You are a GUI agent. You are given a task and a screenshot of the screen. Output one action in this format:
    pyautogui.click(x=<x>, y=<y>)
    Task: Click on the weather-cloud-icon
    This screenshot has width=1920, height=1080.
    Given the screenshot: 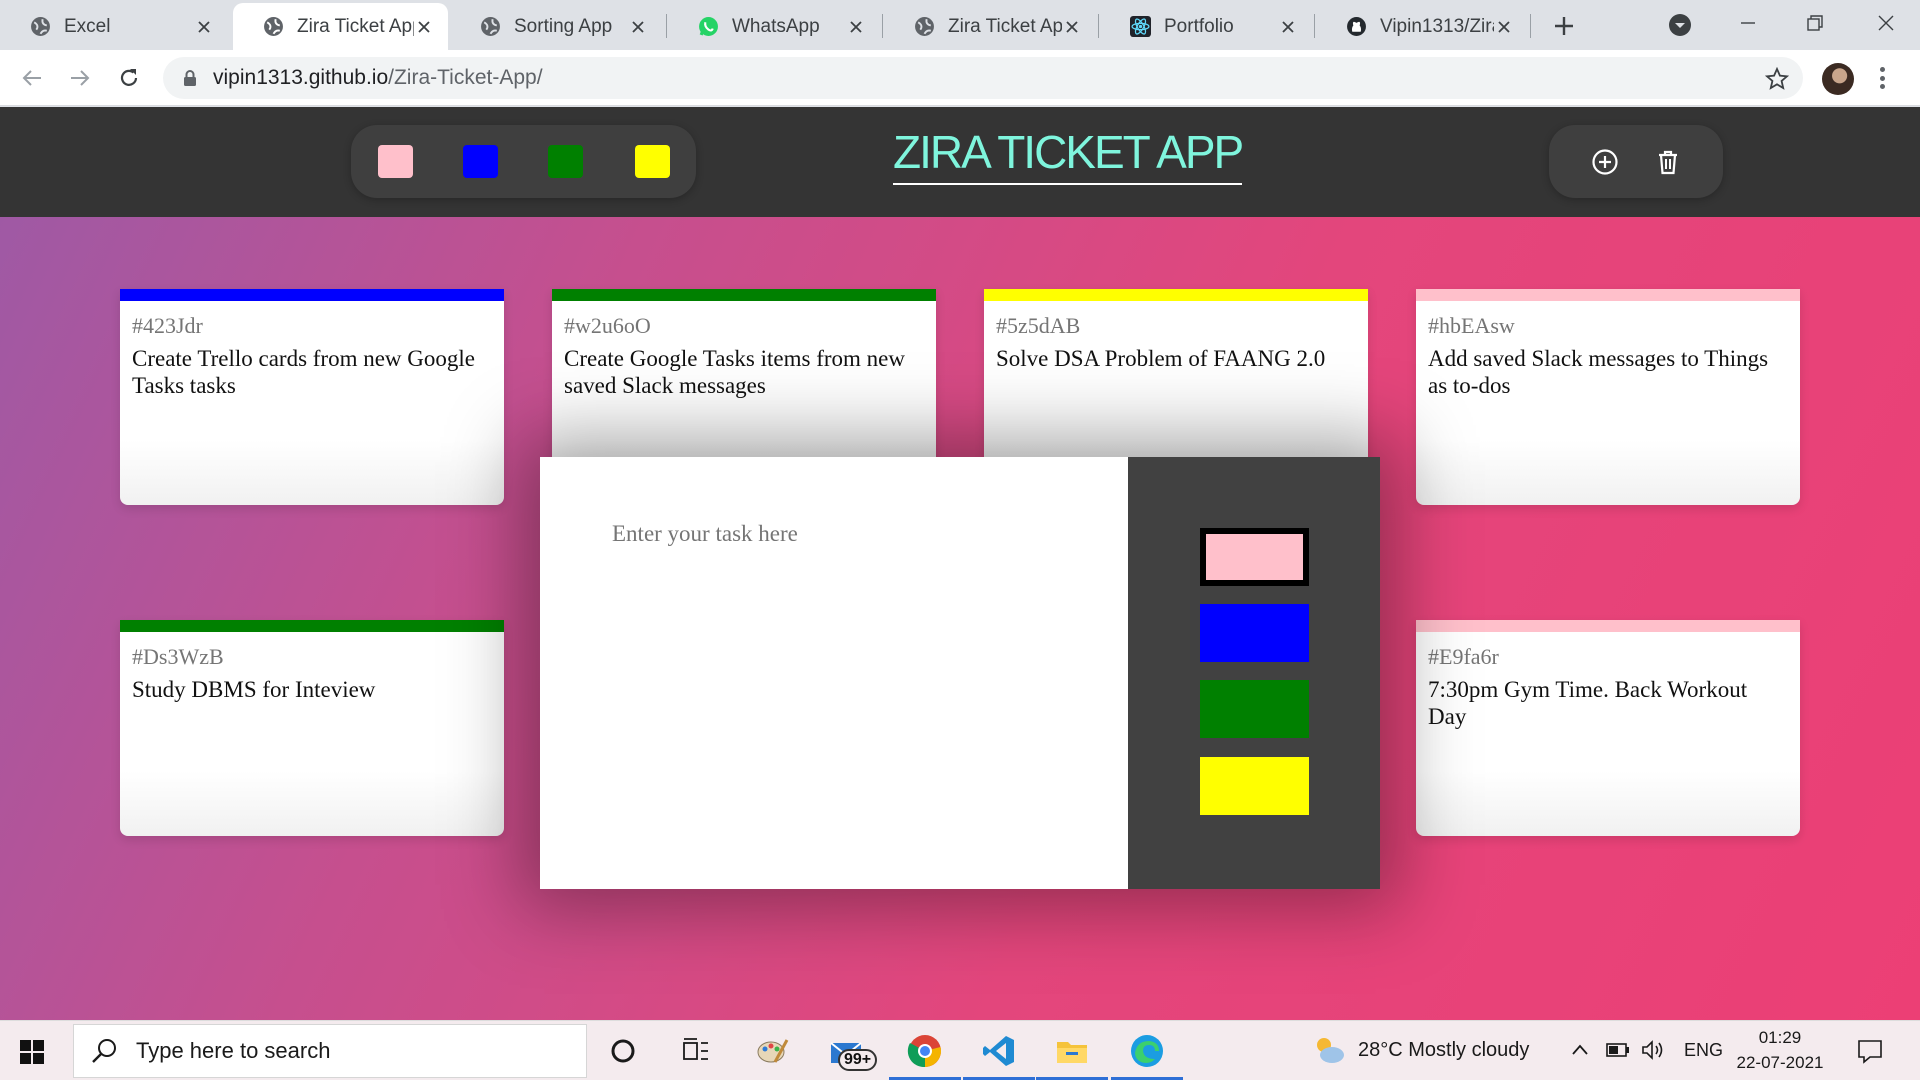 What is the action you would take?
    pyautogui.click(x=1330, y=1050)
    